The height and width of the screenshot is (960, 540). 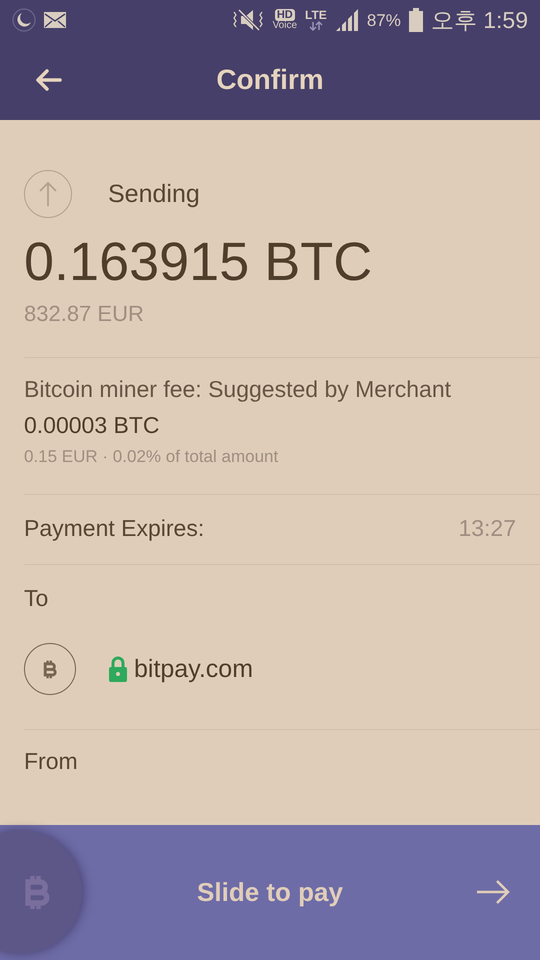 What do you see at coordinates (346, 20) in the screenshot?
I see `signal-icon` at bounding box center [346, 20].